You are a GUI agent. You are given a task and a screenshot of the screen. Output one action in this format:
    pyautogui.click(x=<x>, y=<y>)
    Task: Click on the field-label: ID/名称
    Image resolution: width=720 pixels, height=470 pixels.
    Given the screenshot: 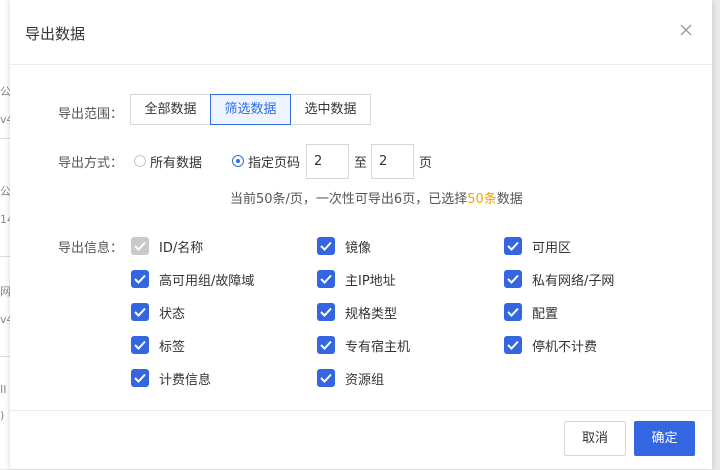 What is the action you would take?
    pyautogui.click(x=181, y=248)
    